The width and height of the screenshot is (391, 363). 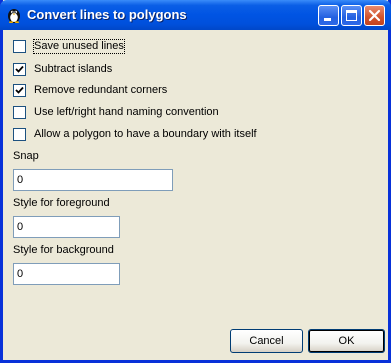 I want to click on close-icon, so click(x=374, y=15).